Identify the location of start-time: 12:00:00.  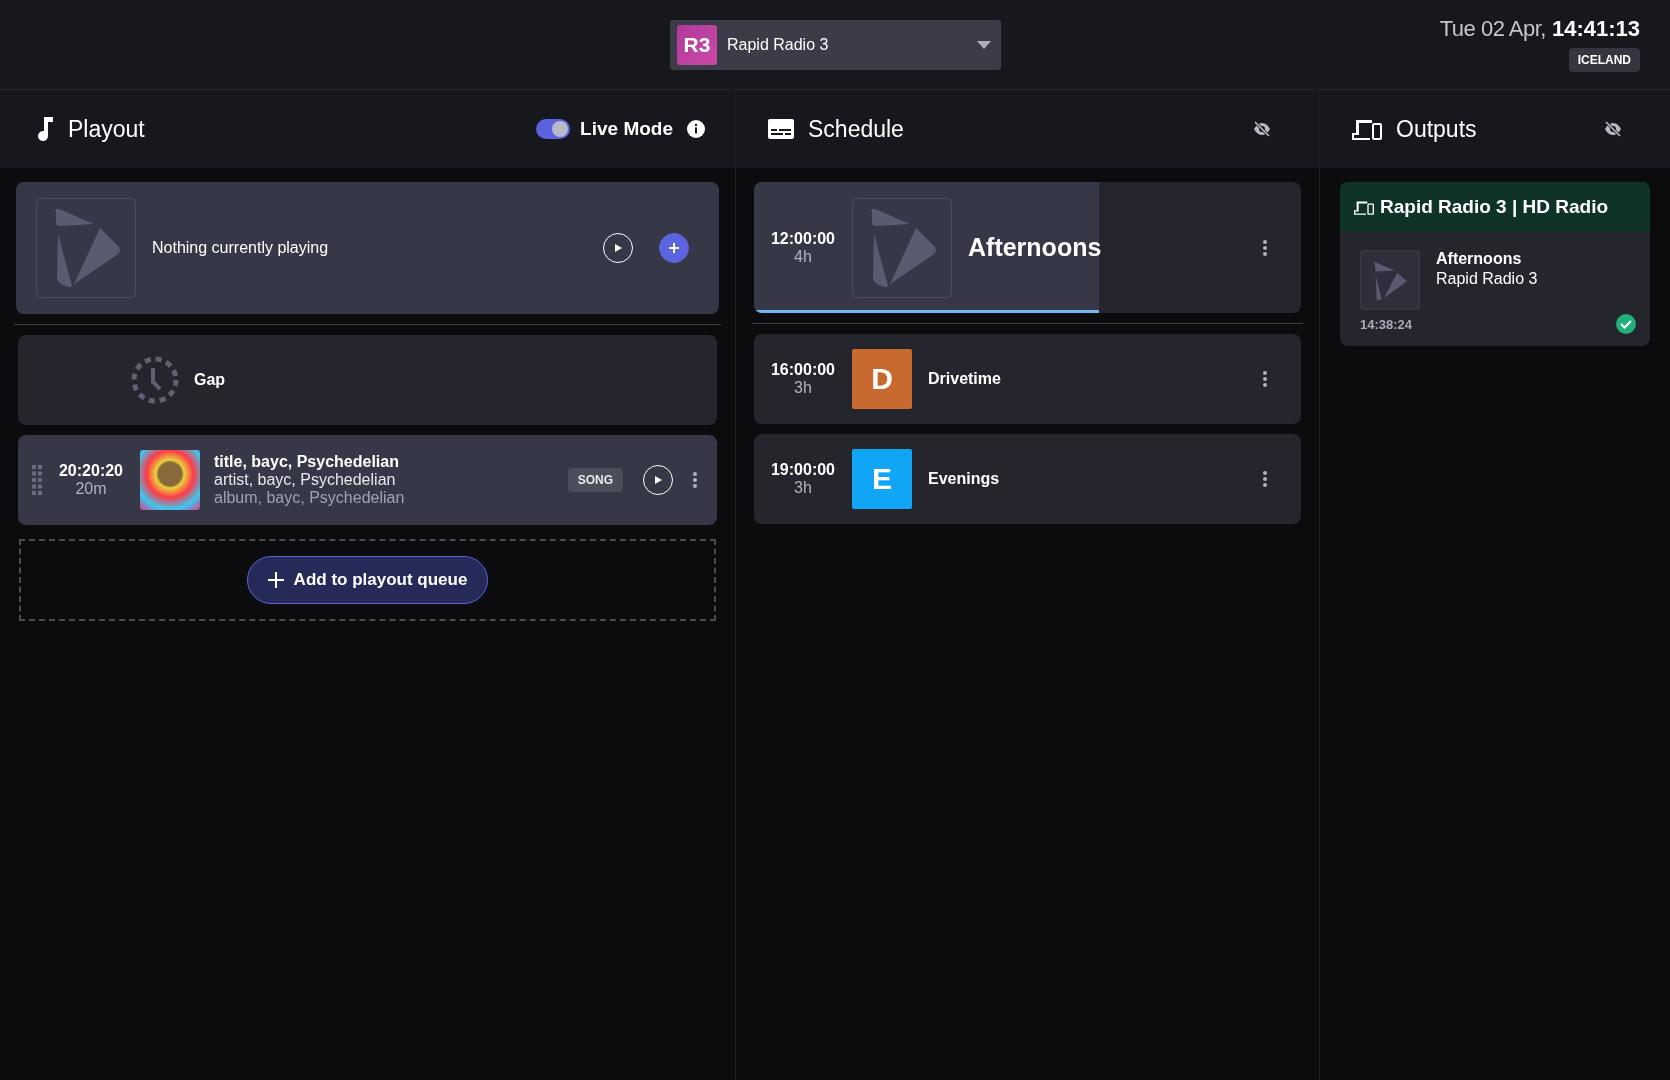
(802, 238).